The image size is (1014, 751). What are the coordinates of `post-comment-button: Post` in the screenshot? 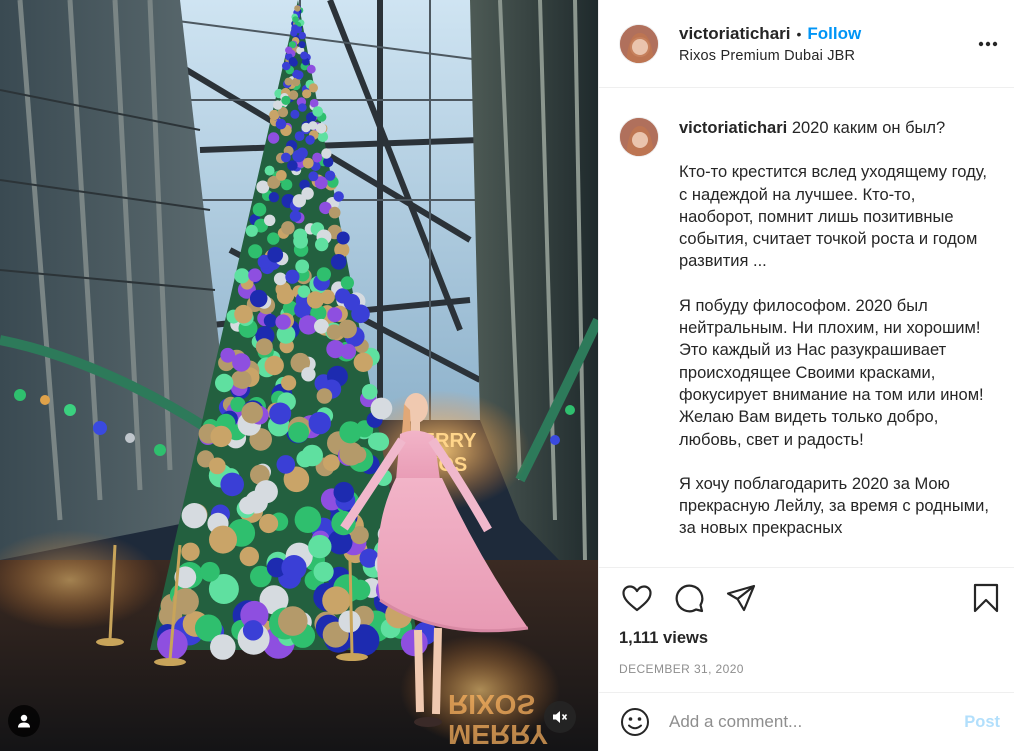 It's located at (982, 722).